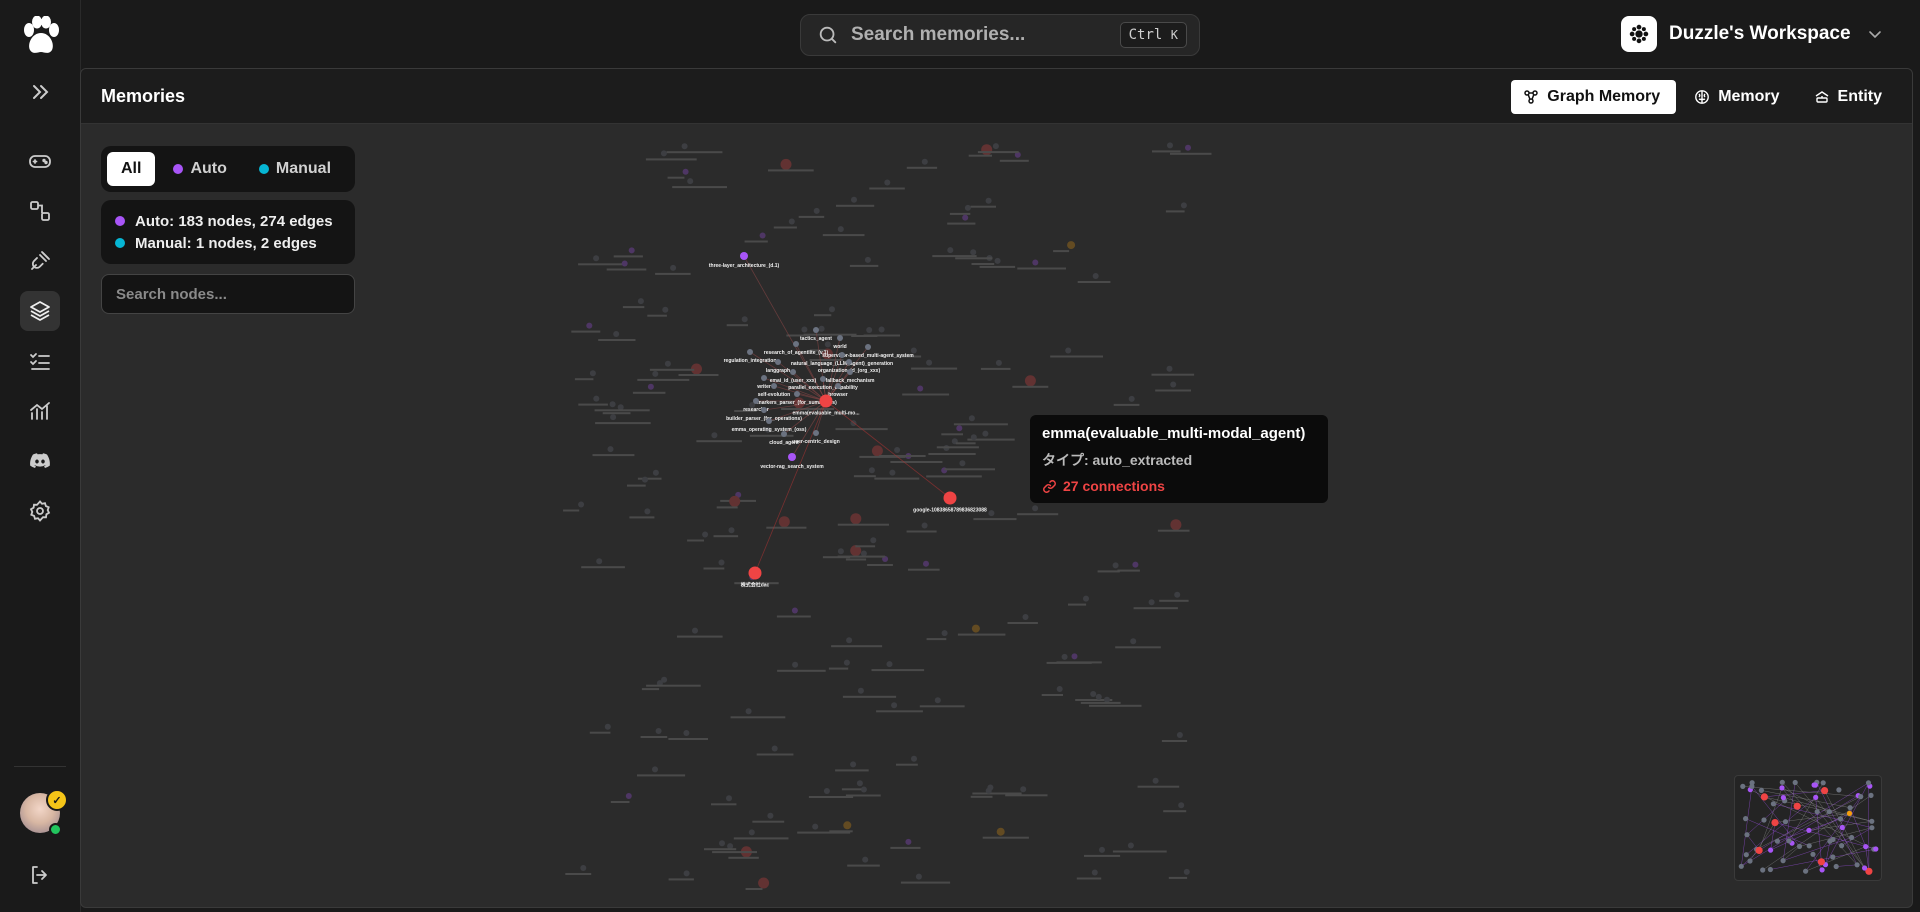 The height and width of the screenshot is (912, 1920). I want to click on workspace-switcher: Duzzle's Workspace, so click(1752, 34).